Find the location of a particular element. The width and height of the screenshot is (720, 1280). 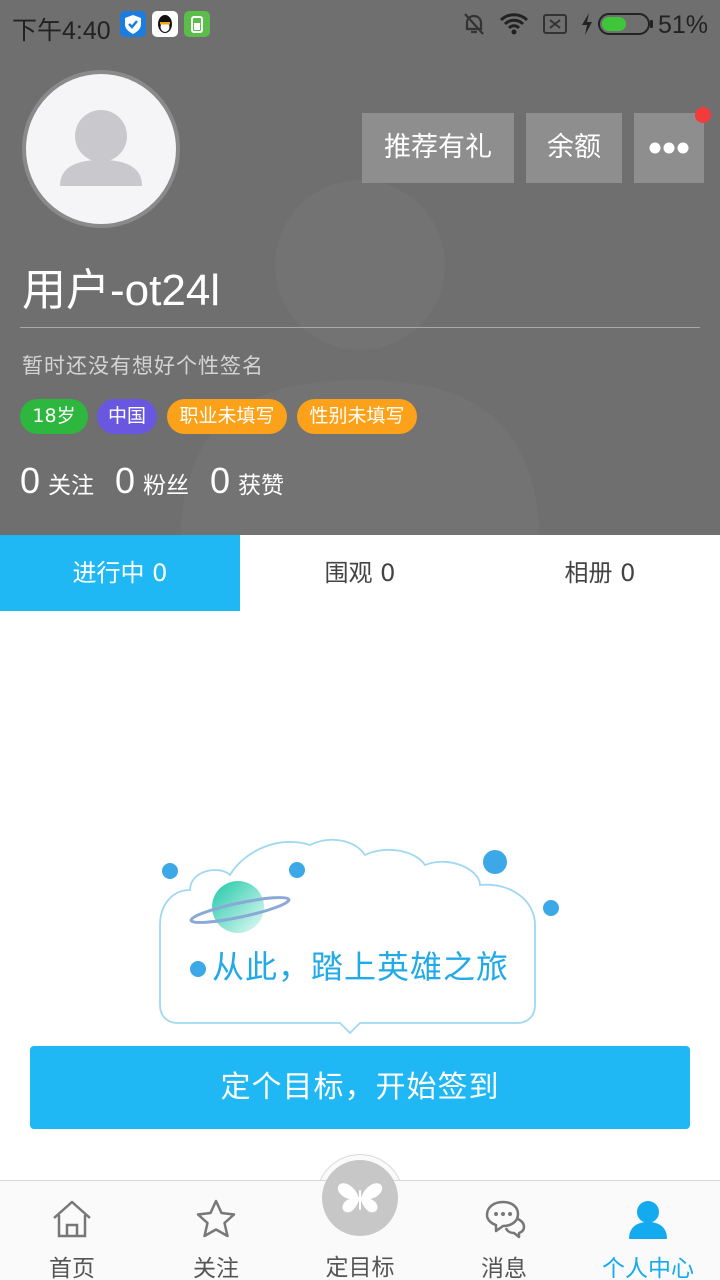

cloud-planet-illustration is located at coordinates (359, 936).